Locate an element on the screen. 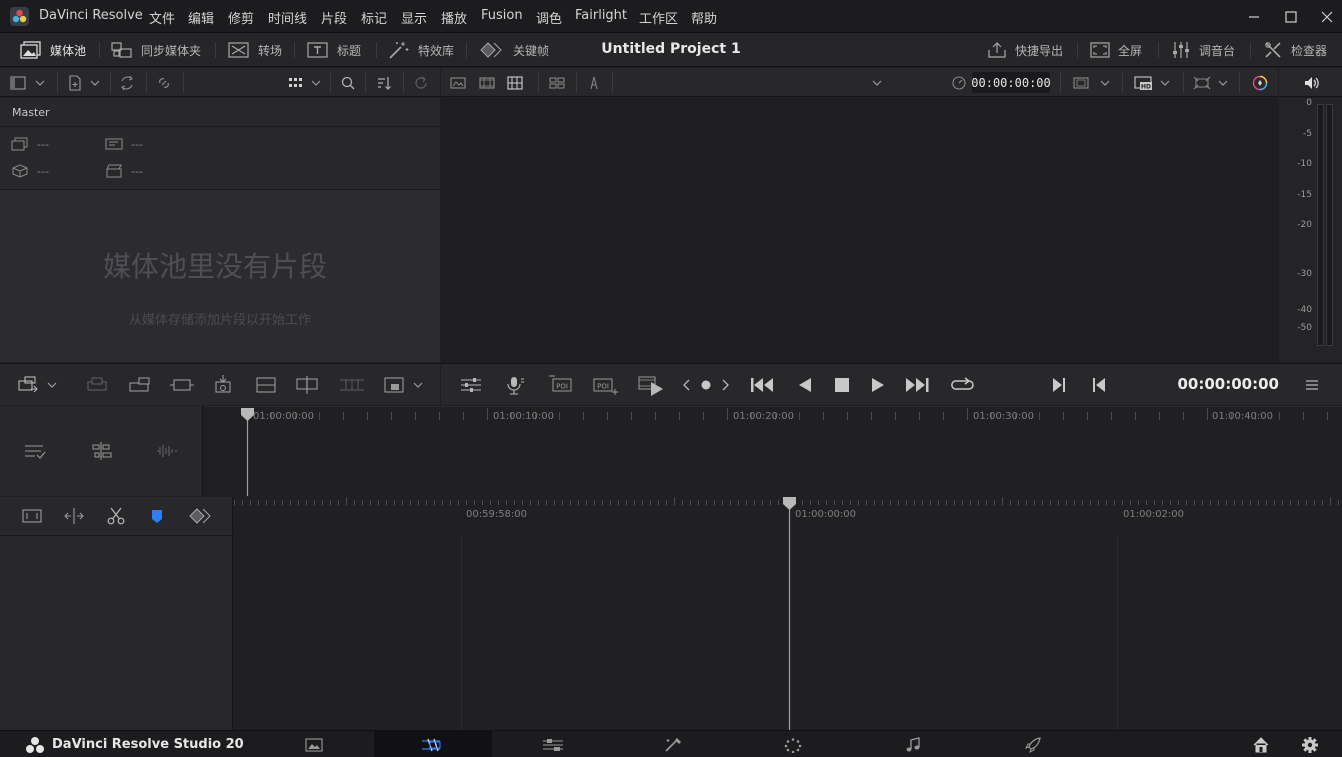  close-up-icon is located at coordinates (352, 385).